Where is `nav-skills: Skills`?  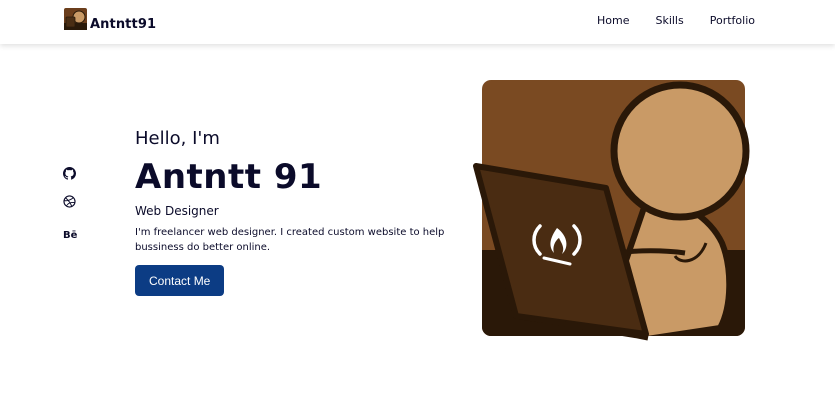 nav-skills: Skills is located at coordinates (669, 20).